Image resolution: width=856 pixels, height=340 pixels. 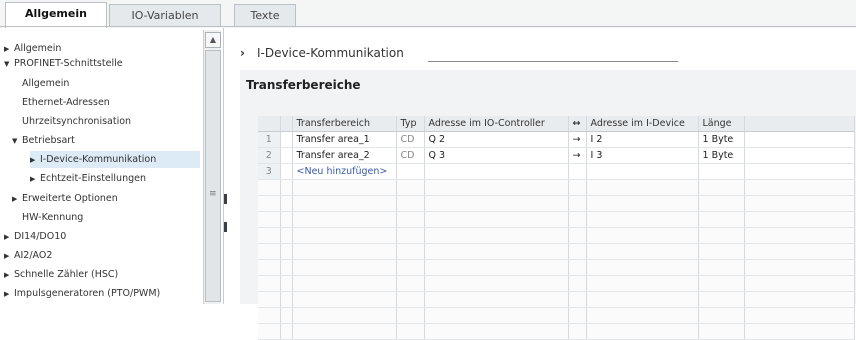 I want to click on nav-item-erweiterte-optionen: ▶ Erweiterte Optionen, so click(x=65, y=198).